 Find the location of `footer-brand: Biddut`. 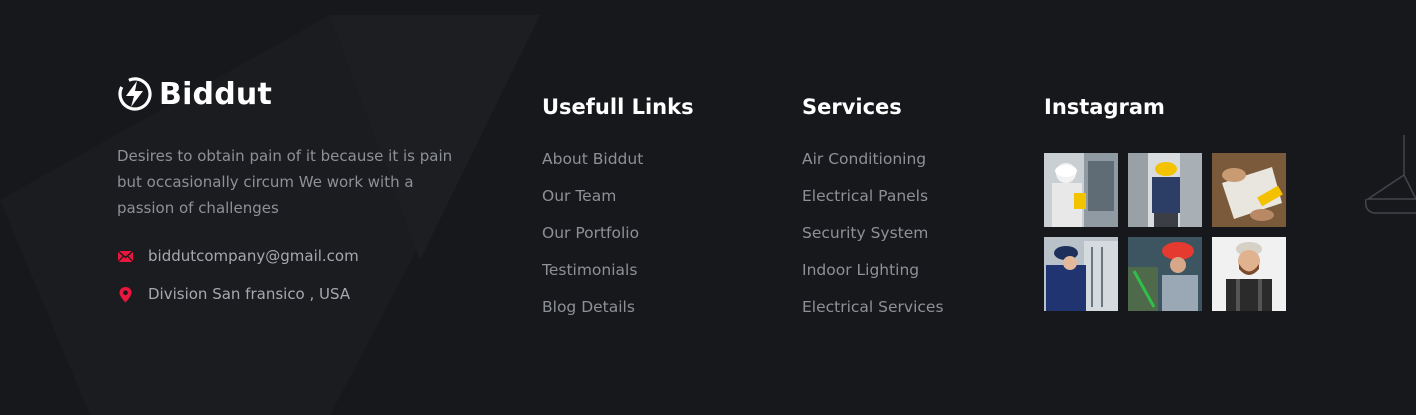

footer-brand: Biddut is located at coordinates (194, 94).